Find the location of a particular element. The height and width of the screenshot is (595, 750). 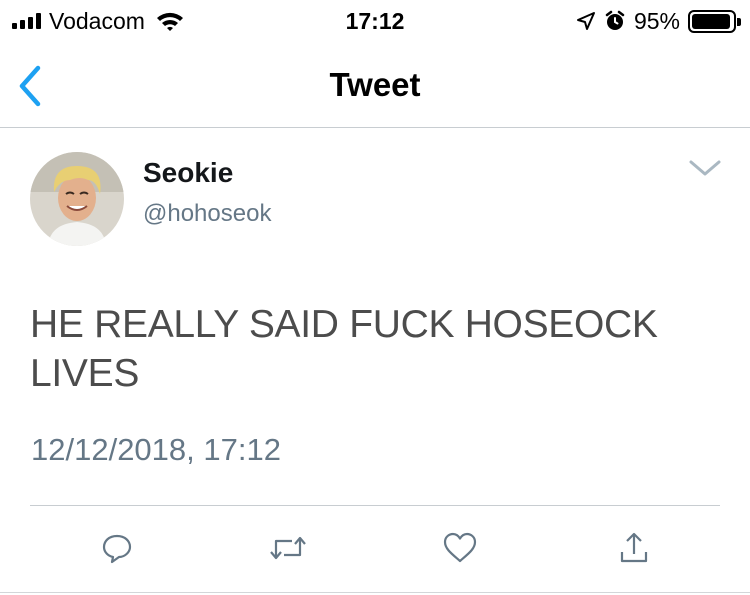

reply-button is located at coordinates (117, 548).